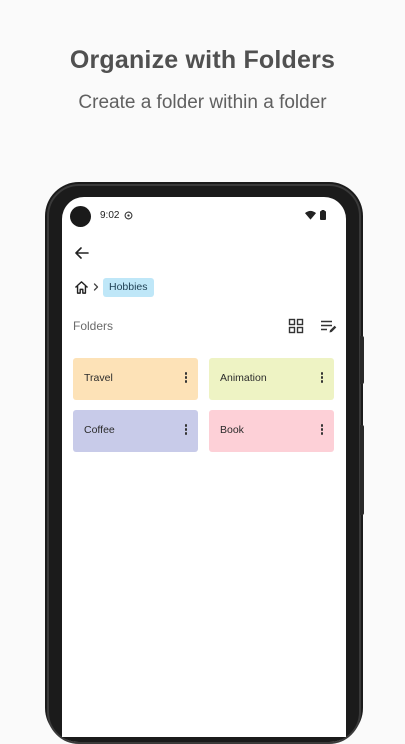  Describe the element at coordinates (328, 326) in the screenshot. I see `sort-edit-icon` at that location.